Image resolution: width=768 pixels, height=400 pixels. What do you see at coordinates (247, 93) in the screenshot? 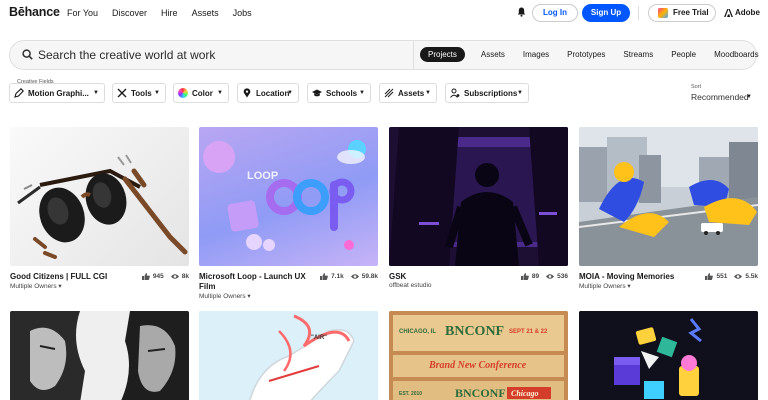
I see `location-pin-icon` at bounding box center [247, 93].